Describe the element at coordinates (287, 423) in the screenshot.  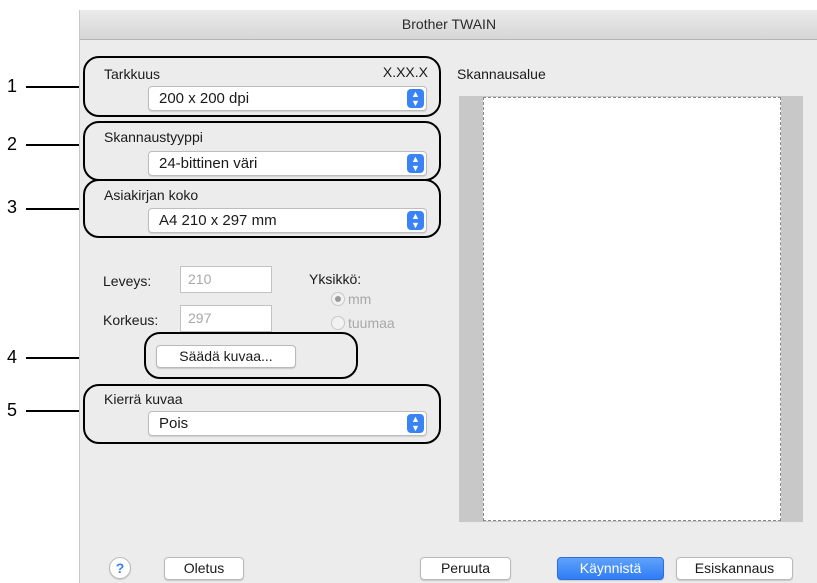
I see `rotate-select: Pois ▲ ▼` at that location.